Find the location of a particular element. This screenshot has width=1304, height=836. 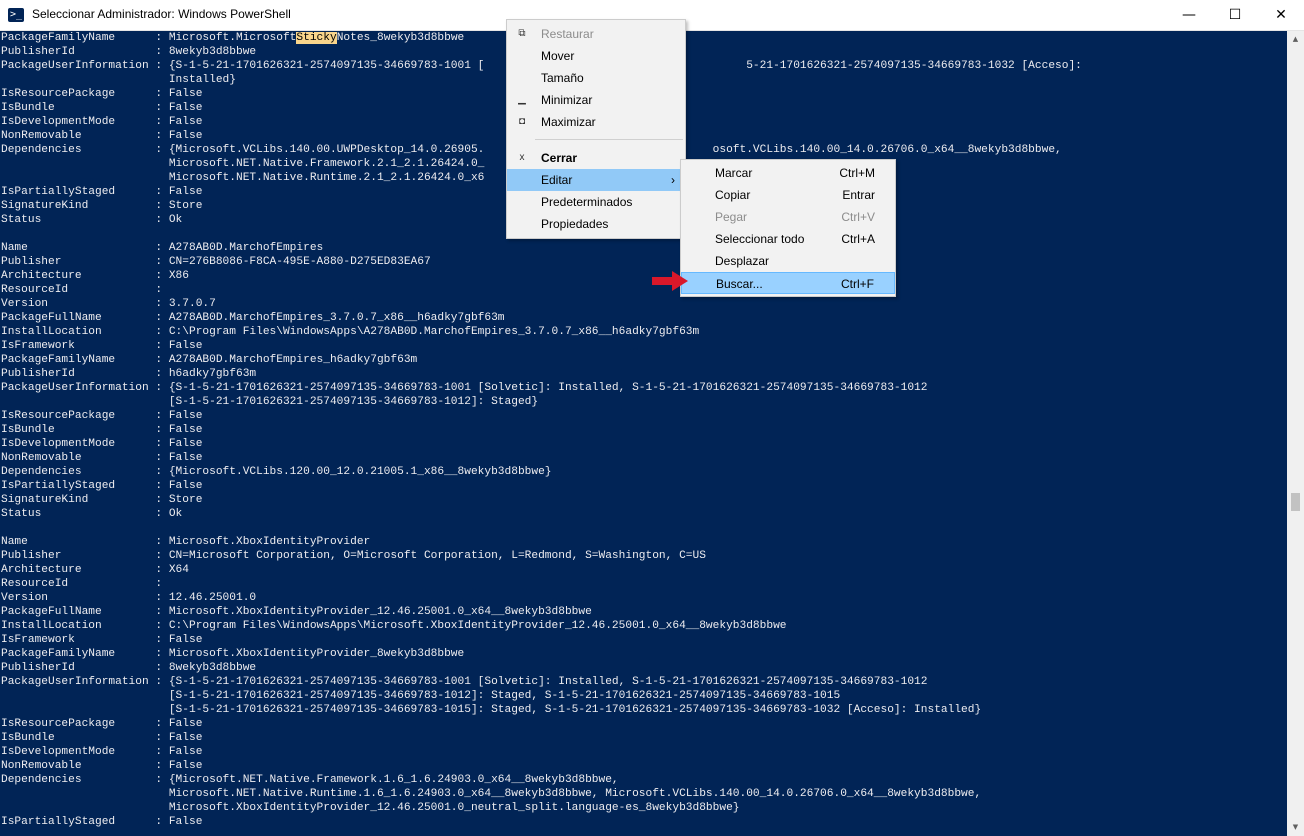

maximize-button: ☐ is located at coordinates (1235, 15).